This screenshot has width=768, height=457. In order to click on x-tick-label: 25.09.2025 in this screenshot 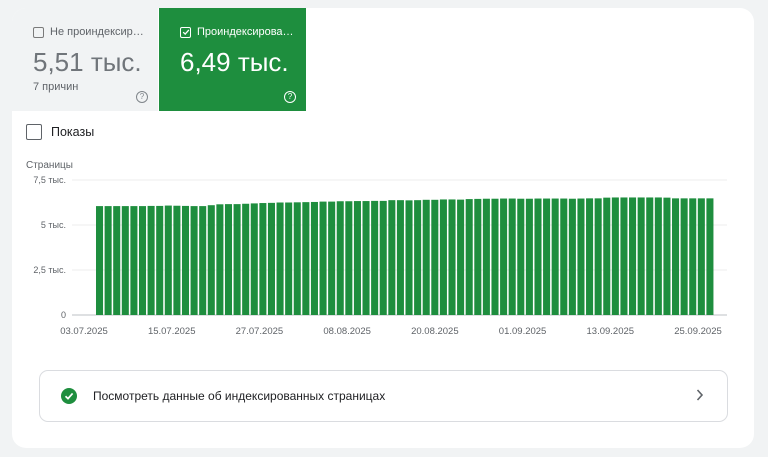, I will do `click(698, 331)`.